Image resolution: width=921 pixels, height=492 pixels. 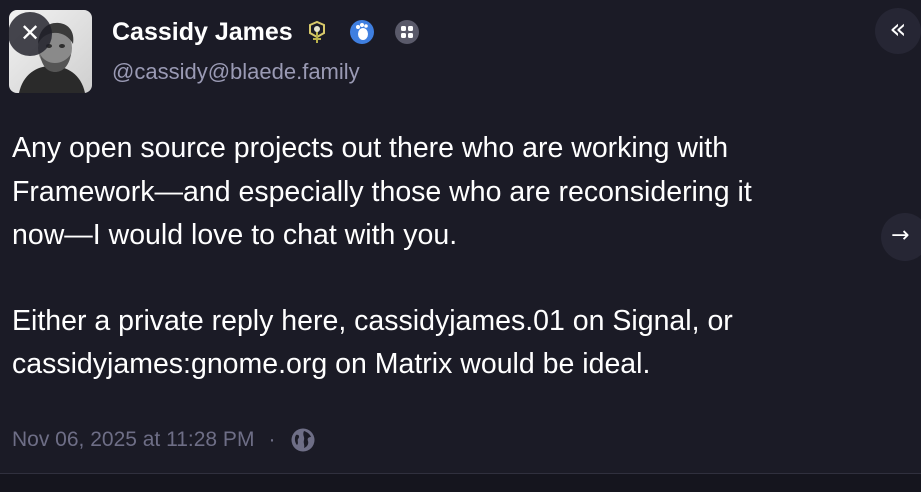 What do you see at coordinates (236, 72) in the screenshot?
I see `author-handle: @cassidy@blaede.family` at bounding box center [236, 72].